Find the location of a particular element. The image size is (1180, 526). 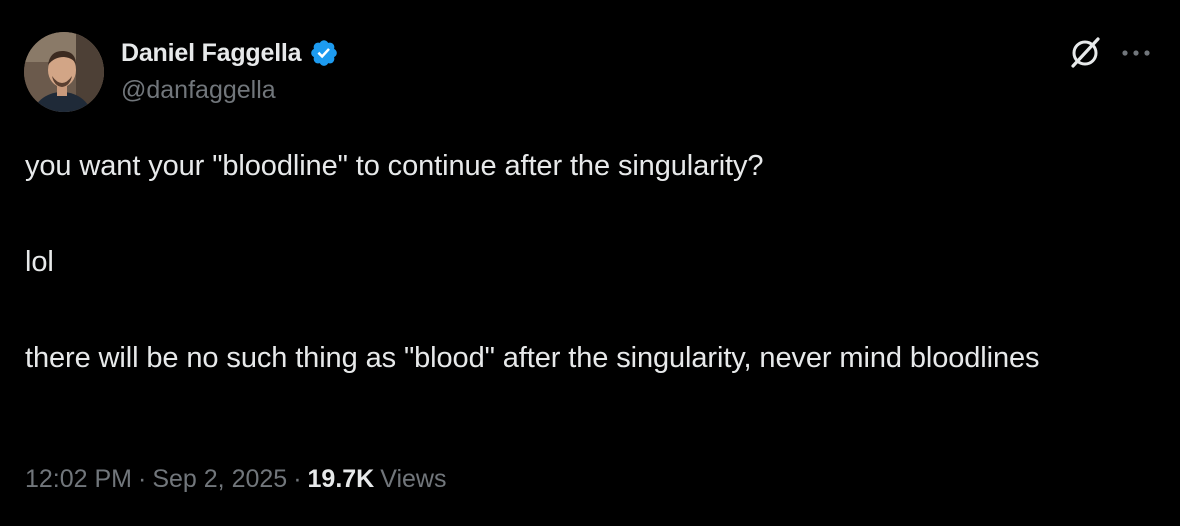

author-handle: @danfaggella is located at coordinates (198, 90).